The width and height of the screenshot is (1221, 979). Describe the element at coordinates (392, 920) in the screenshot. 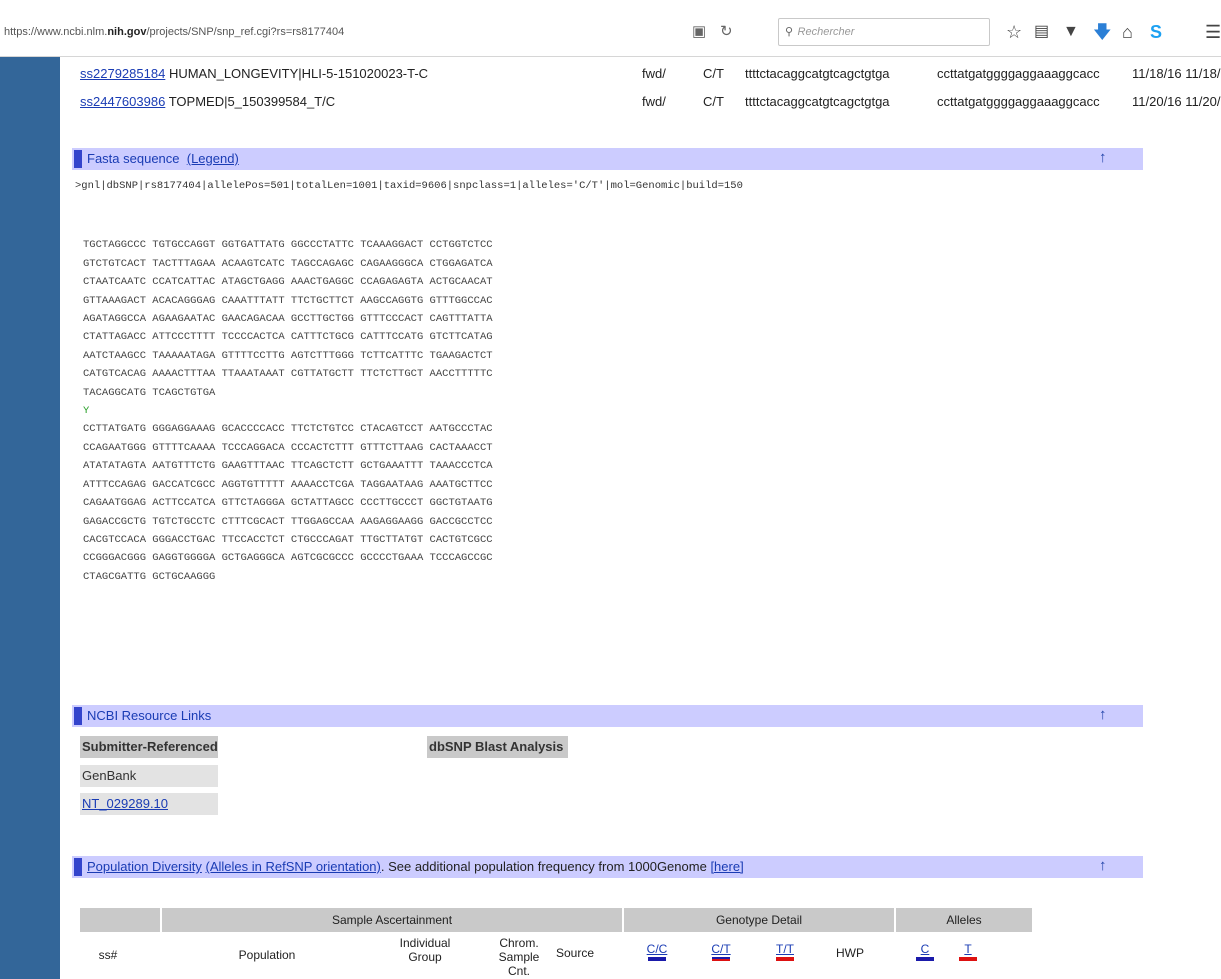

I see `sample-ascertainment-header: Sample Ascertainment` at that location.